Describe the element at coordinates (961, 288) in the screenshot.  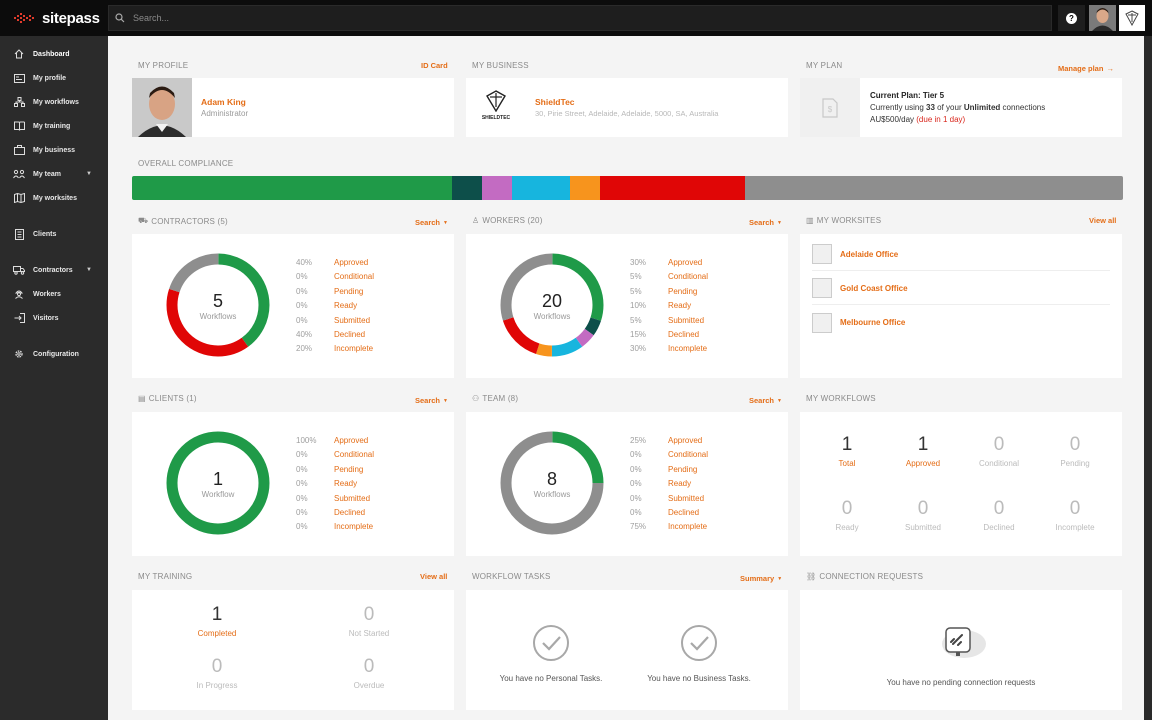
I see `worksite-item: Gold Coast Office` at that location.